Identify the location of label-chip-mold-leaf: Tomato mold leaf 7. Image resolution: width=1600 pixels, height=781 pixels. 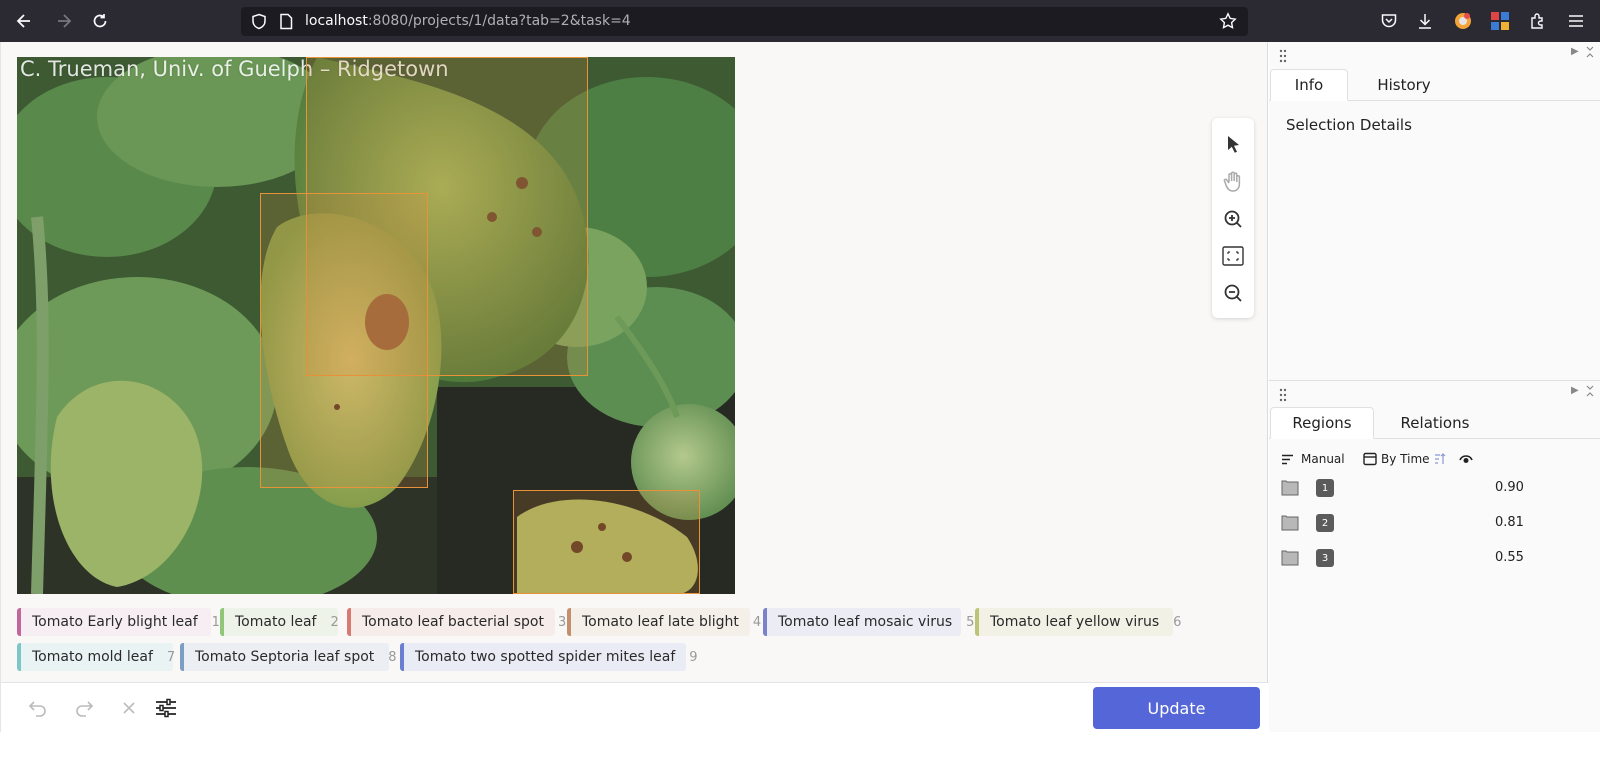
(96, 657).